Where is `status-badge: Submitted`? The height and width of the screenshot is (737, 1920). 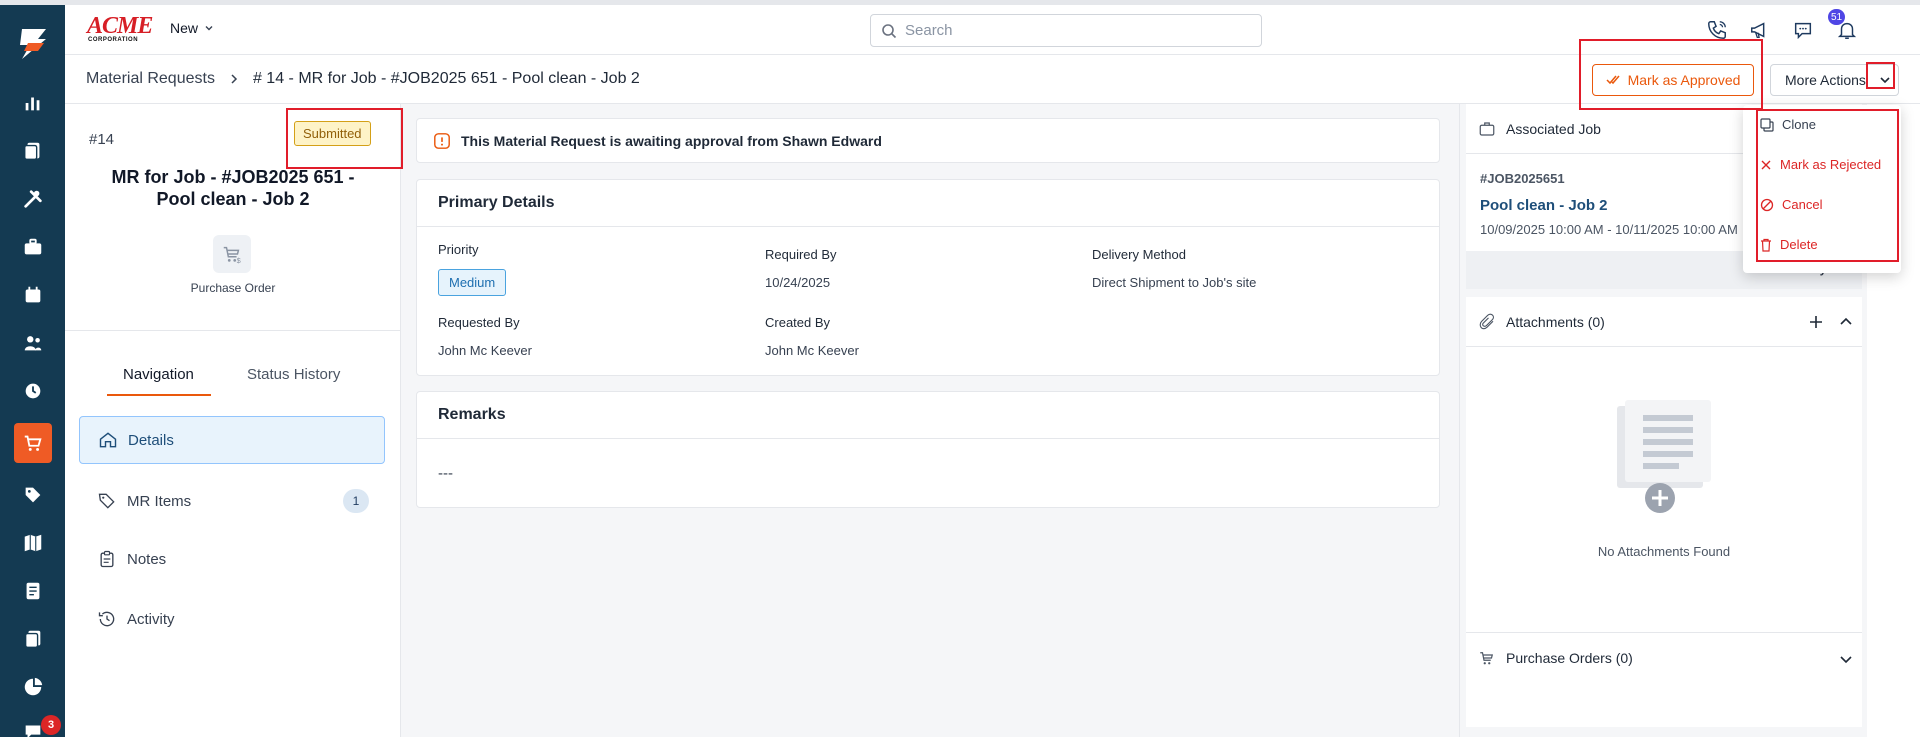 status-badge: Submitted is located at coordinates (332, 133).